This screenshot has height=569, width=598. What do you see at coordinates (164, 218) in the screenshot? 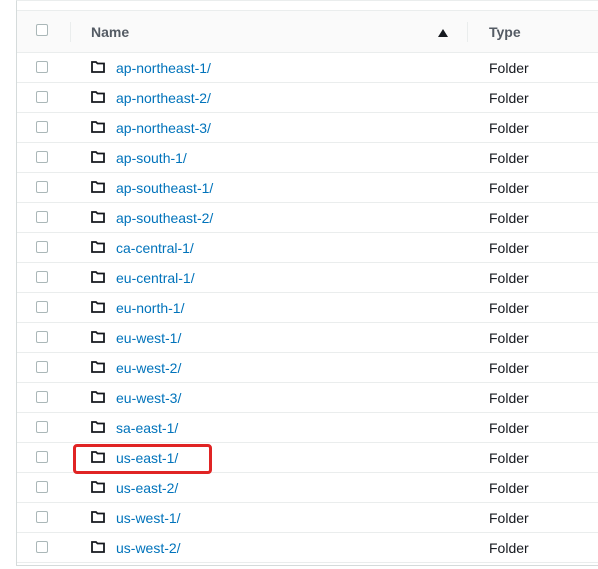
I see `folder-link: ap-southeast-2/` at bounding box center [164, 218].